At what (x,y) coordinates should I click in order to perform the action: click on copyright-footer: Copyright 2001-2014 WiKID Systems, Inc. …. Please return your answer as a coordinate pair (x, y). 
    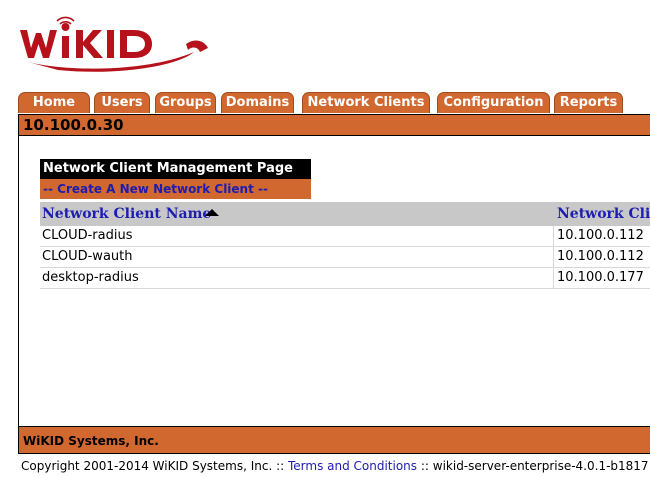
    Looking at the image, I should click on (335, 466).